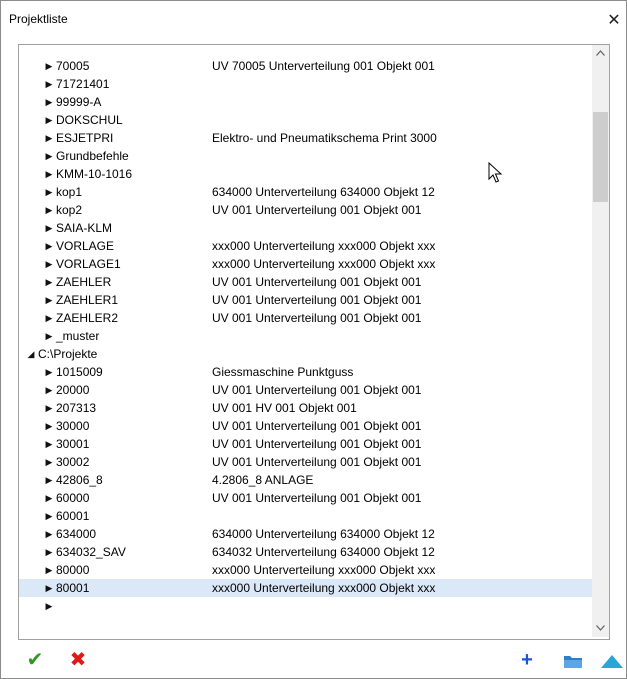  I want to click on tree-row: ▶ 1015009 Giessmaschine Punktguss, so click(313, 372).